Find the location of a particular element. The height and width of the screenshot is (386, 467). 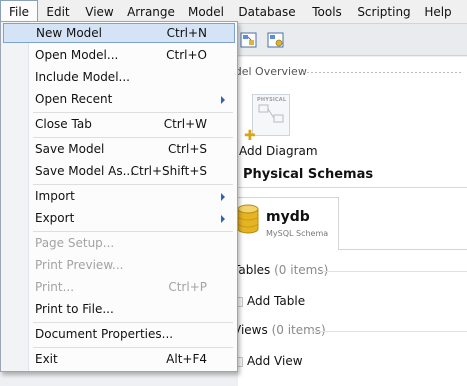

views-count: (0 items) is located at coordinates (298, 330).